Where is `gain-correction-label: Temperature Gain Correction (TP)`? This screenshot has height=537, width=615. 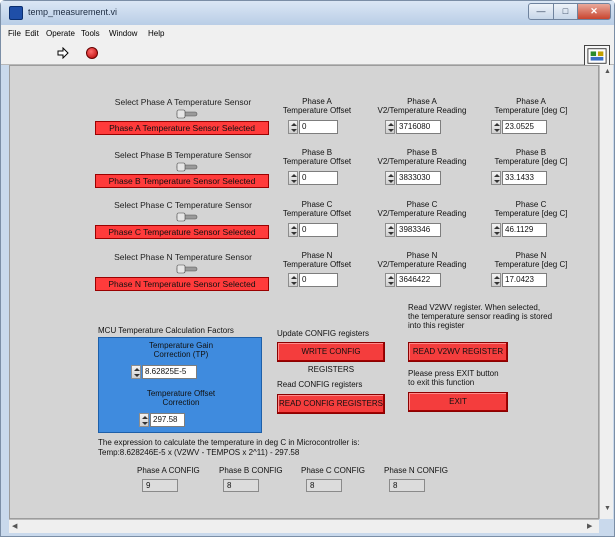
gain-correction-label: Temperature Gain Correction (TP) is located at coordinates (181, 350).